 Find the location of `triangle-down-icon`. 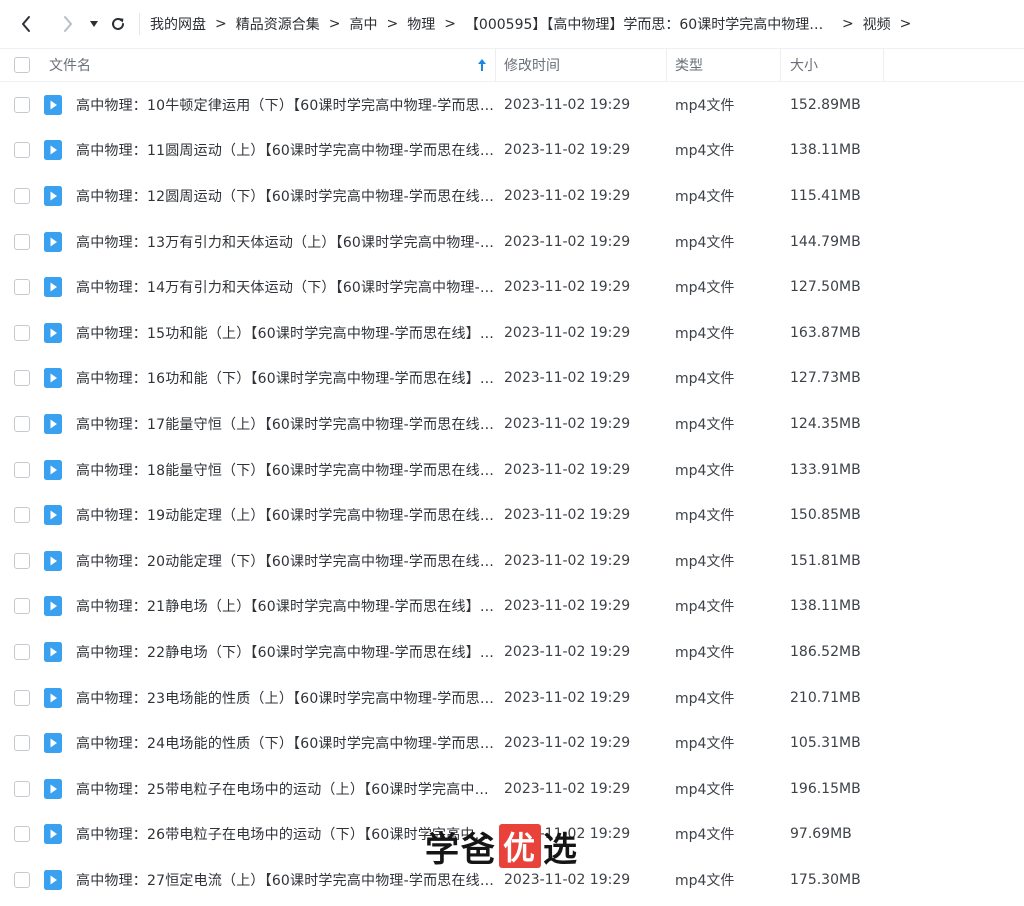

triangle-down-icon is located at coordinates (94, 24).